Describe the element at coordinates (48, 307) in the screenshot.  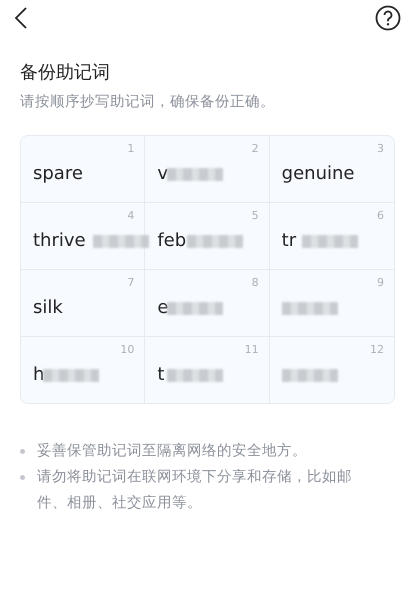
I see `mnemonic-word: silk` at that location.